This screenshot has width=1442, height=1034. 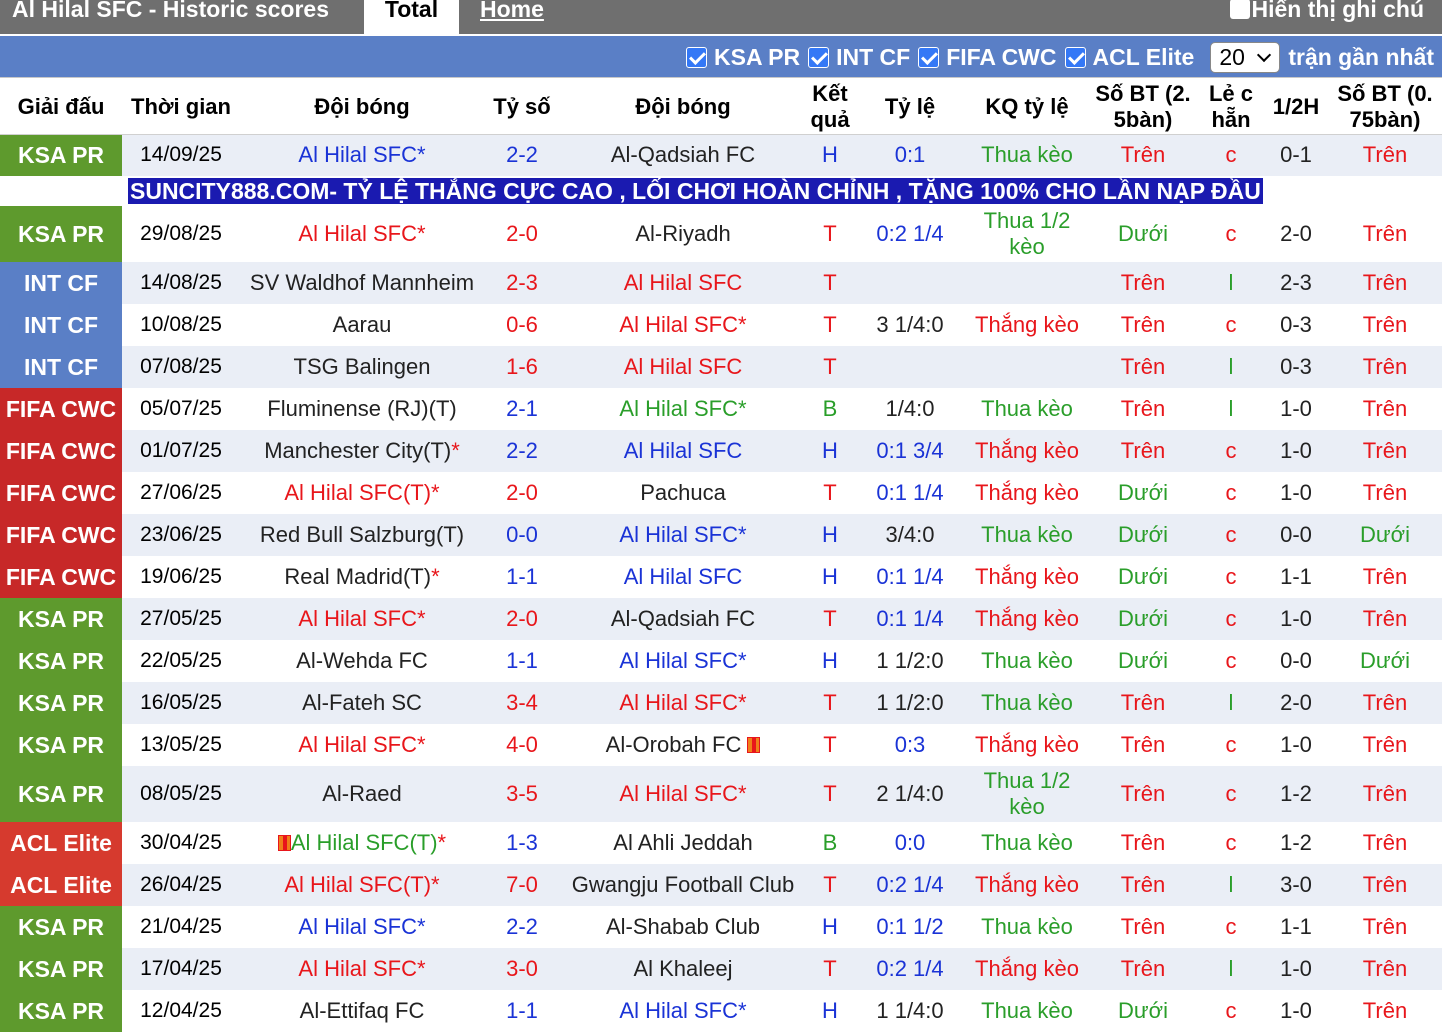 I want to click on show-notes-toggle: Hiển thị ghi chú, so click(x=1326, y=11).